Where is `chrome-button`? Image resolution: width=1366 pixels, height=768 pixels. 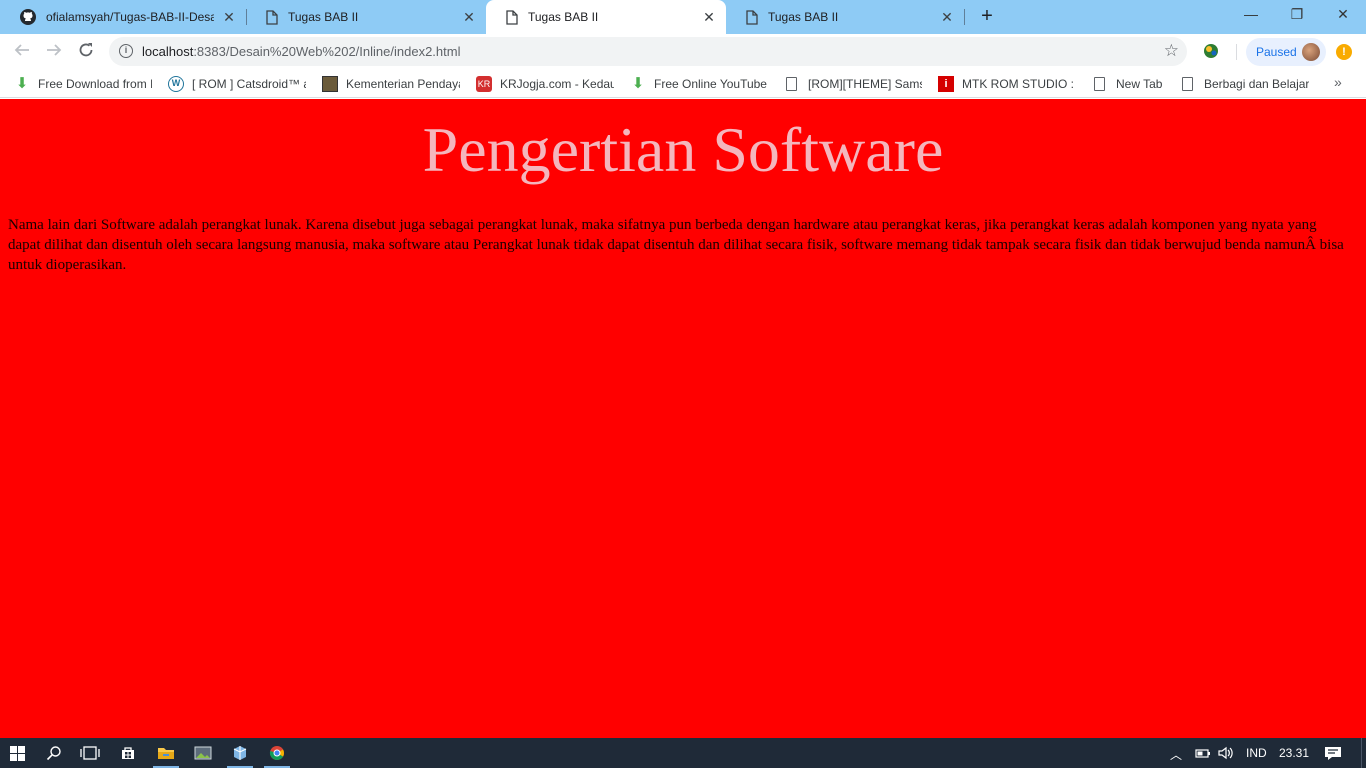
chrome-button is located at coordinates (277, 753).